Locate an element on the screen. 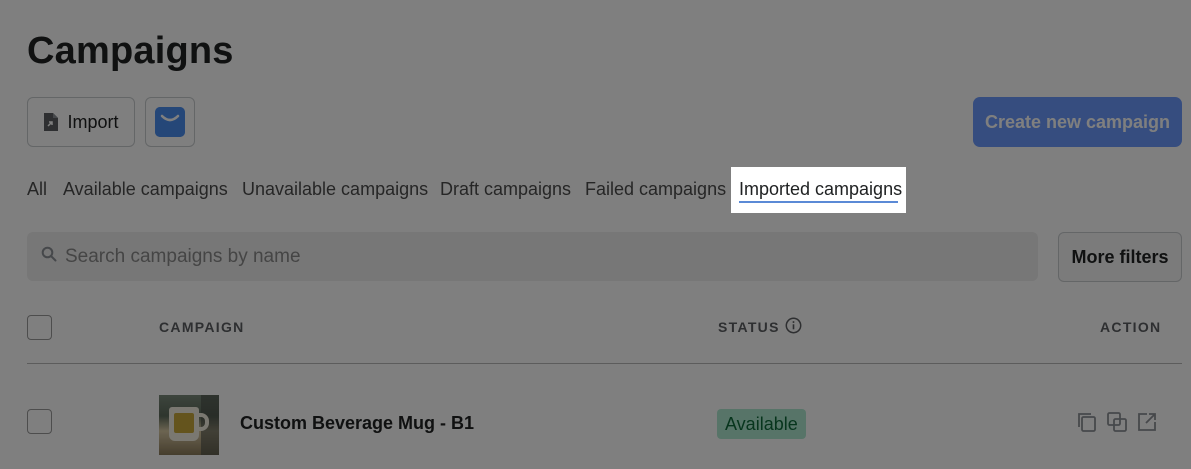  table-divider is located at coordinates (604, 363).